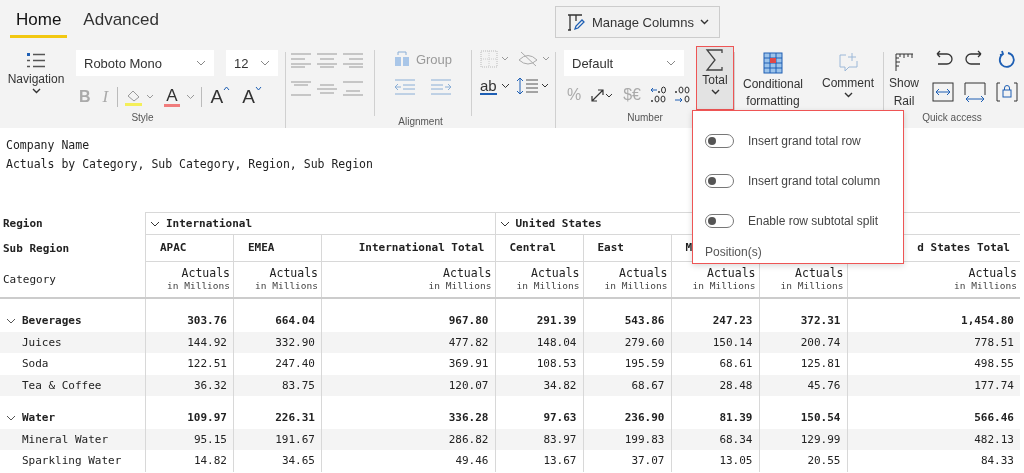  What do you see at coordinates (261, 247) in the screenshot?
I see `sub-region-header: EMEA` at bounding box center [261, 247].